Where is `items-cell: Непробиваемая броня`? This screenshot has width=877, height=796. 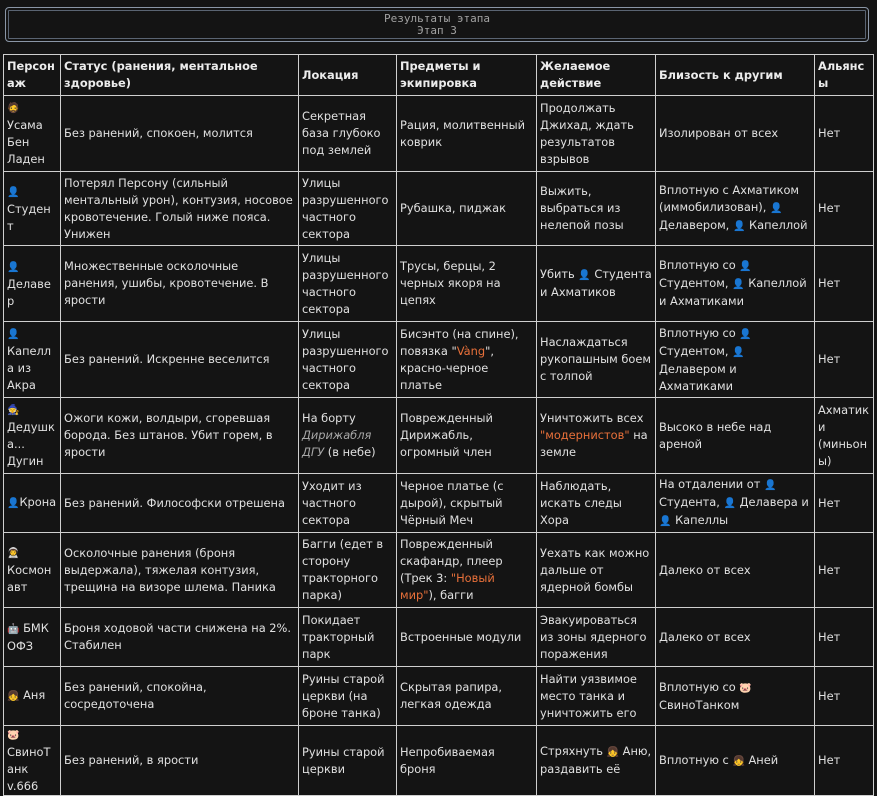 items-cell: Непробиваемая броня is located at coordinates (466, 760).